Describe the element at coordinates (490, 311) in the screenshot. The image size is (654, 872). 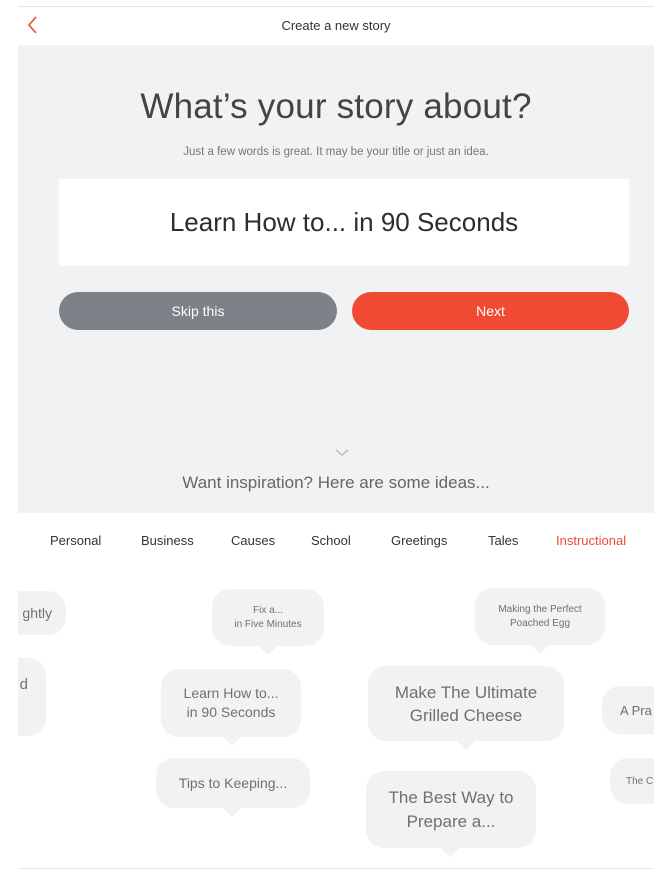
I see `next-button: Next` at that location.